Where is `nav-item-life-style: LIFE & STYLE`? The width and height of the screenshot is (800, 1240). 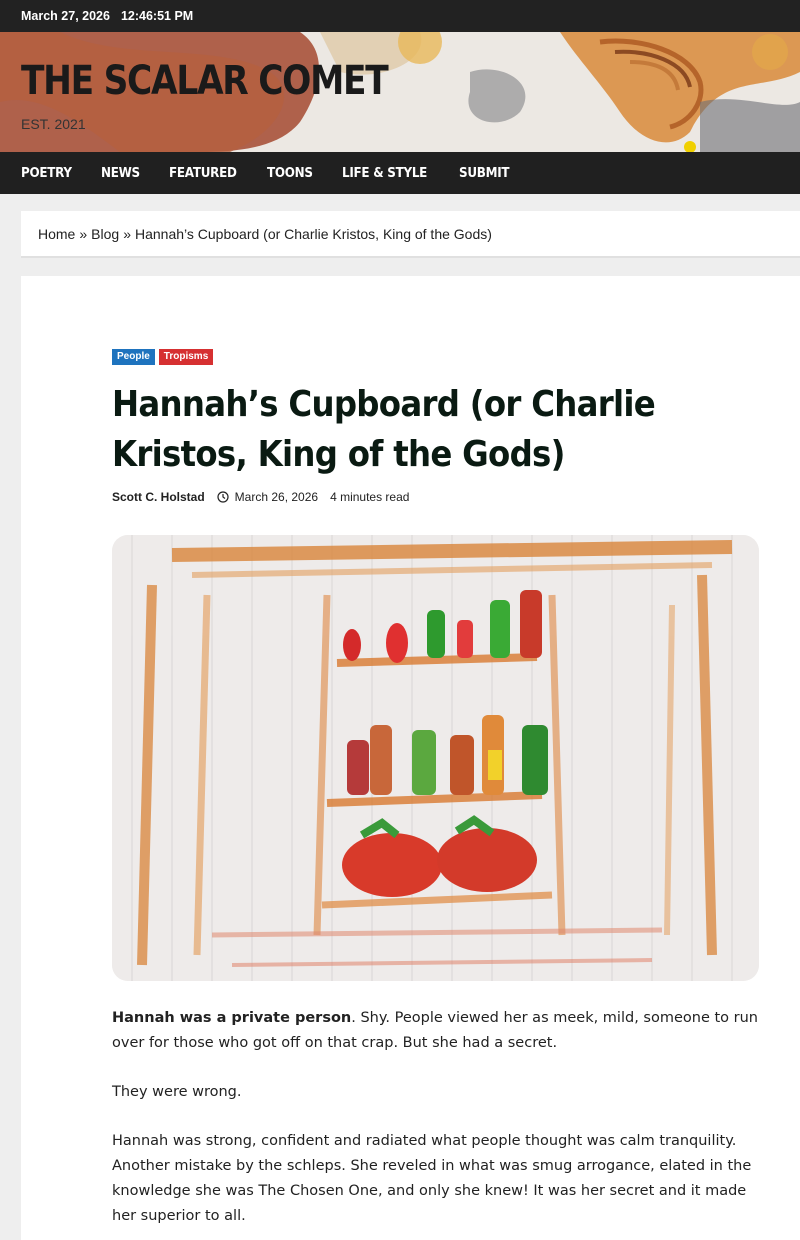
nav-item-life-style: LIFE & STYLE is located at coordinates (384, 173).